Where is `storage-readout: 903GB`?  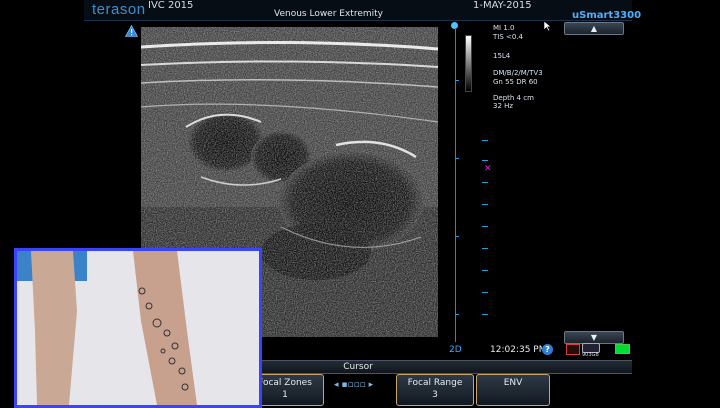
storage-readout: 903GB is located at coordinates (590, 355).